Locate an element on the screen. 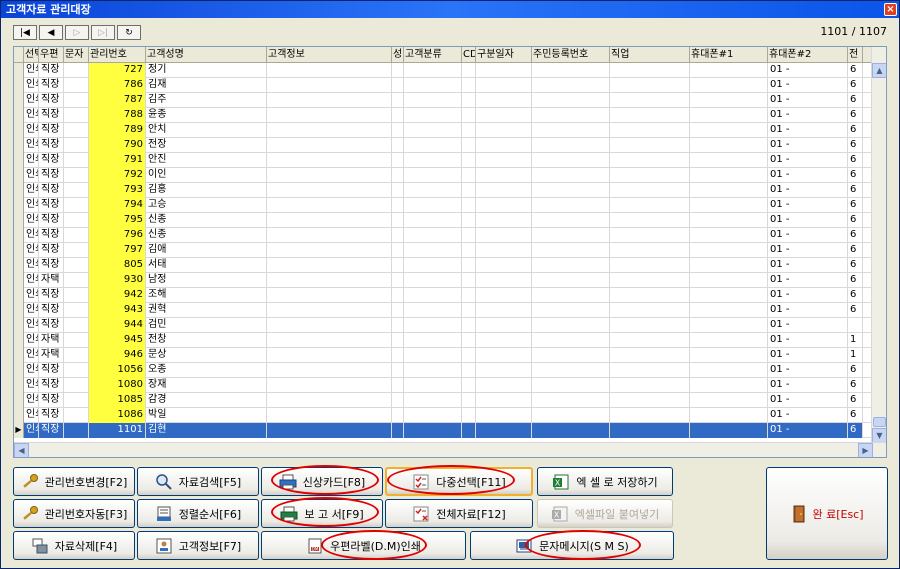  column-header: 전 is located at coordinates (855, 55).